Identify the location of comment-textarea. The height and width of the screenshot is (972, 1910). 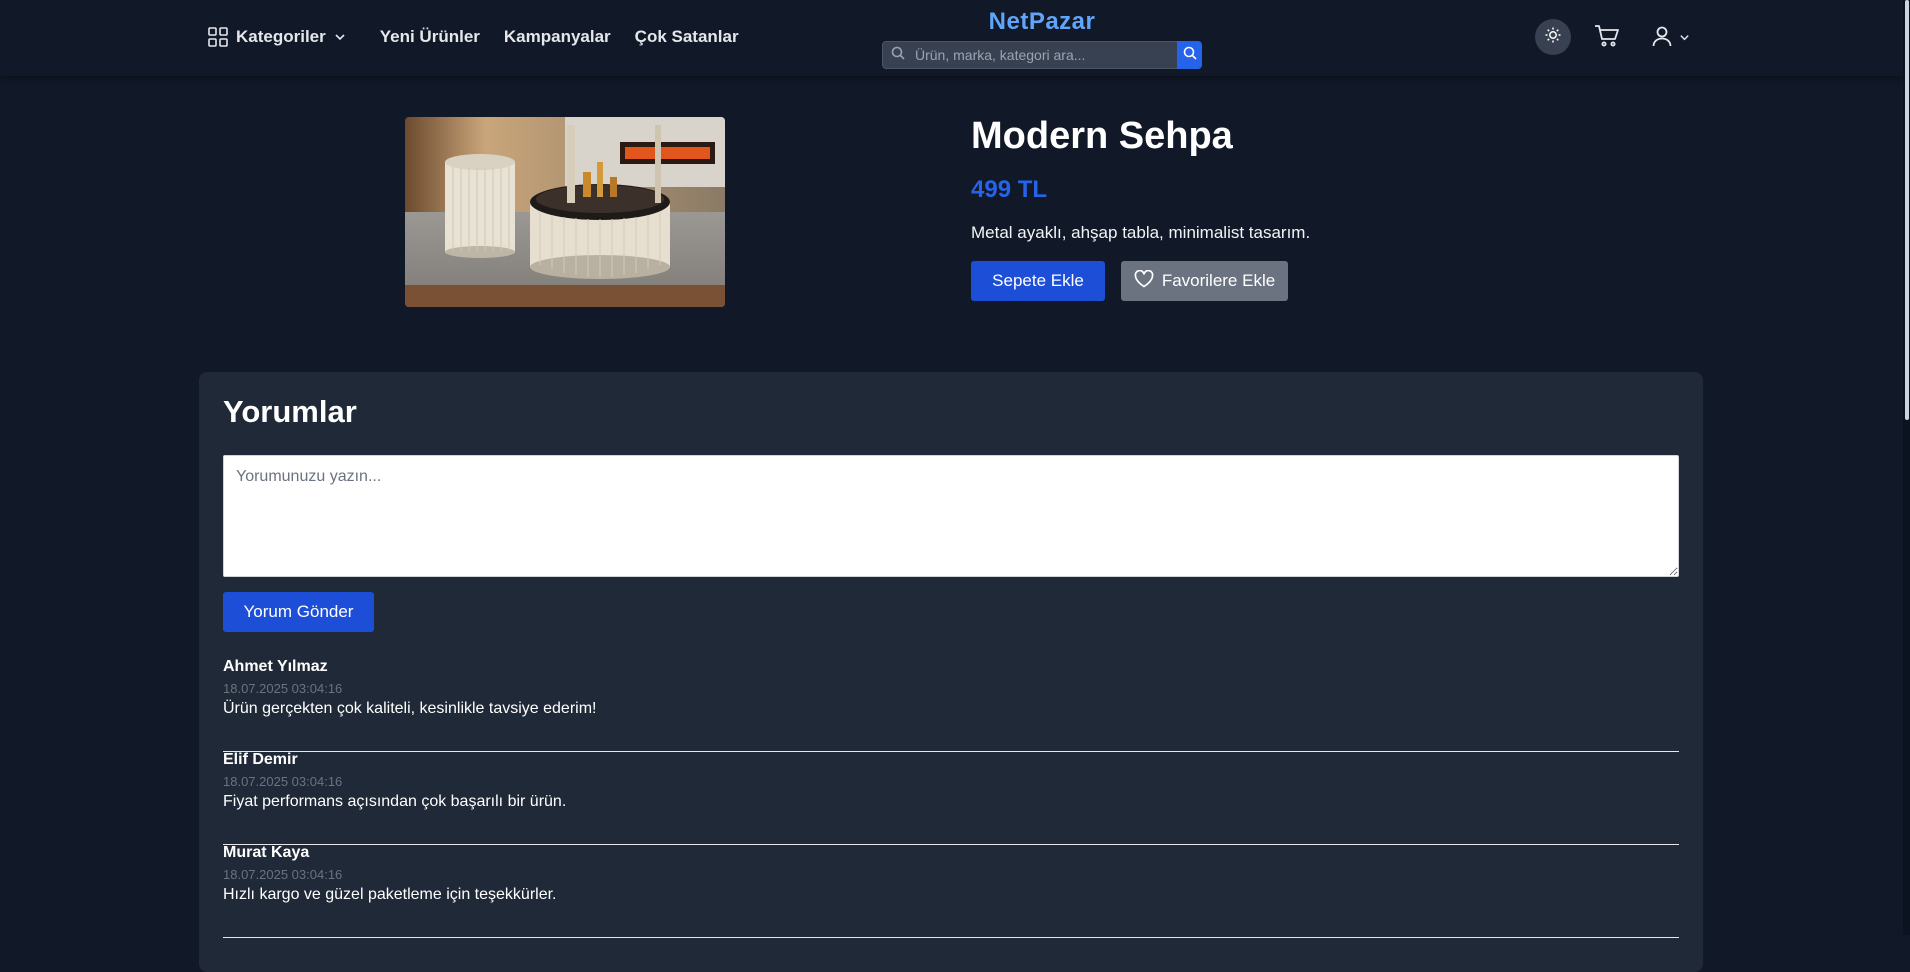
(951, 516).